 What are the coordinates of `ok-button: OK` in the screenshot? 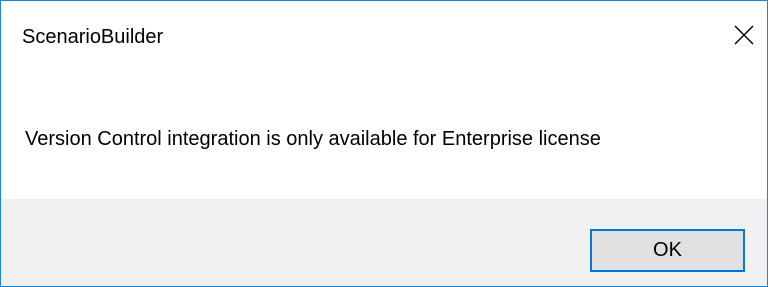 It's located at (667, 250).